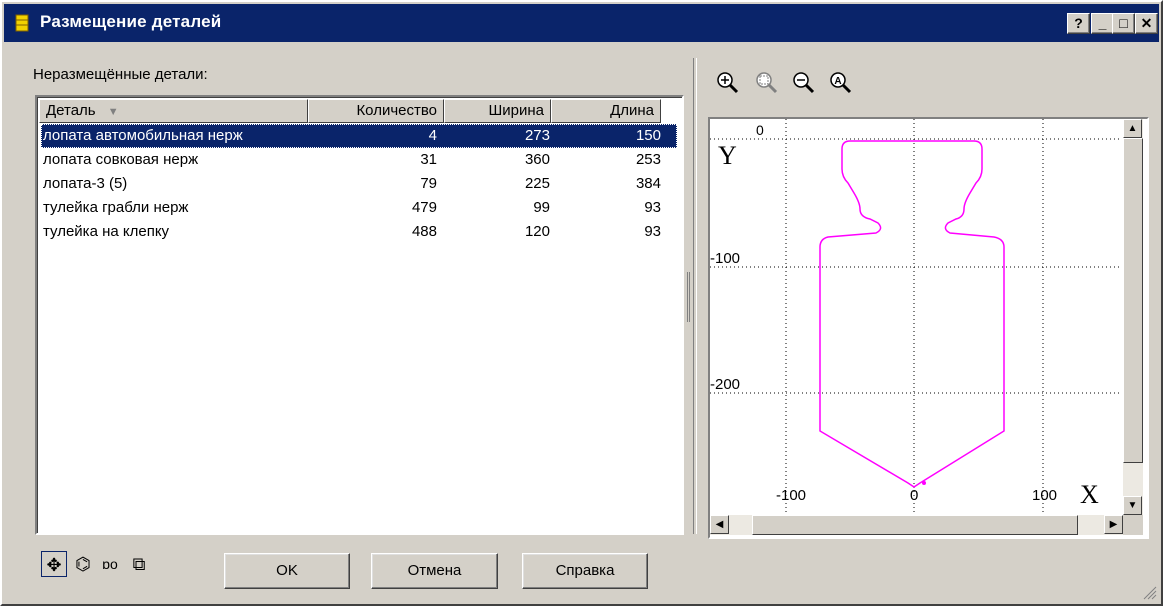 This screenshot has height=606, width=1163. What do you see at coordinates (727, 155) in the screenshot?
I see `y-axis-label: Y` at bounding box center [727, 155].